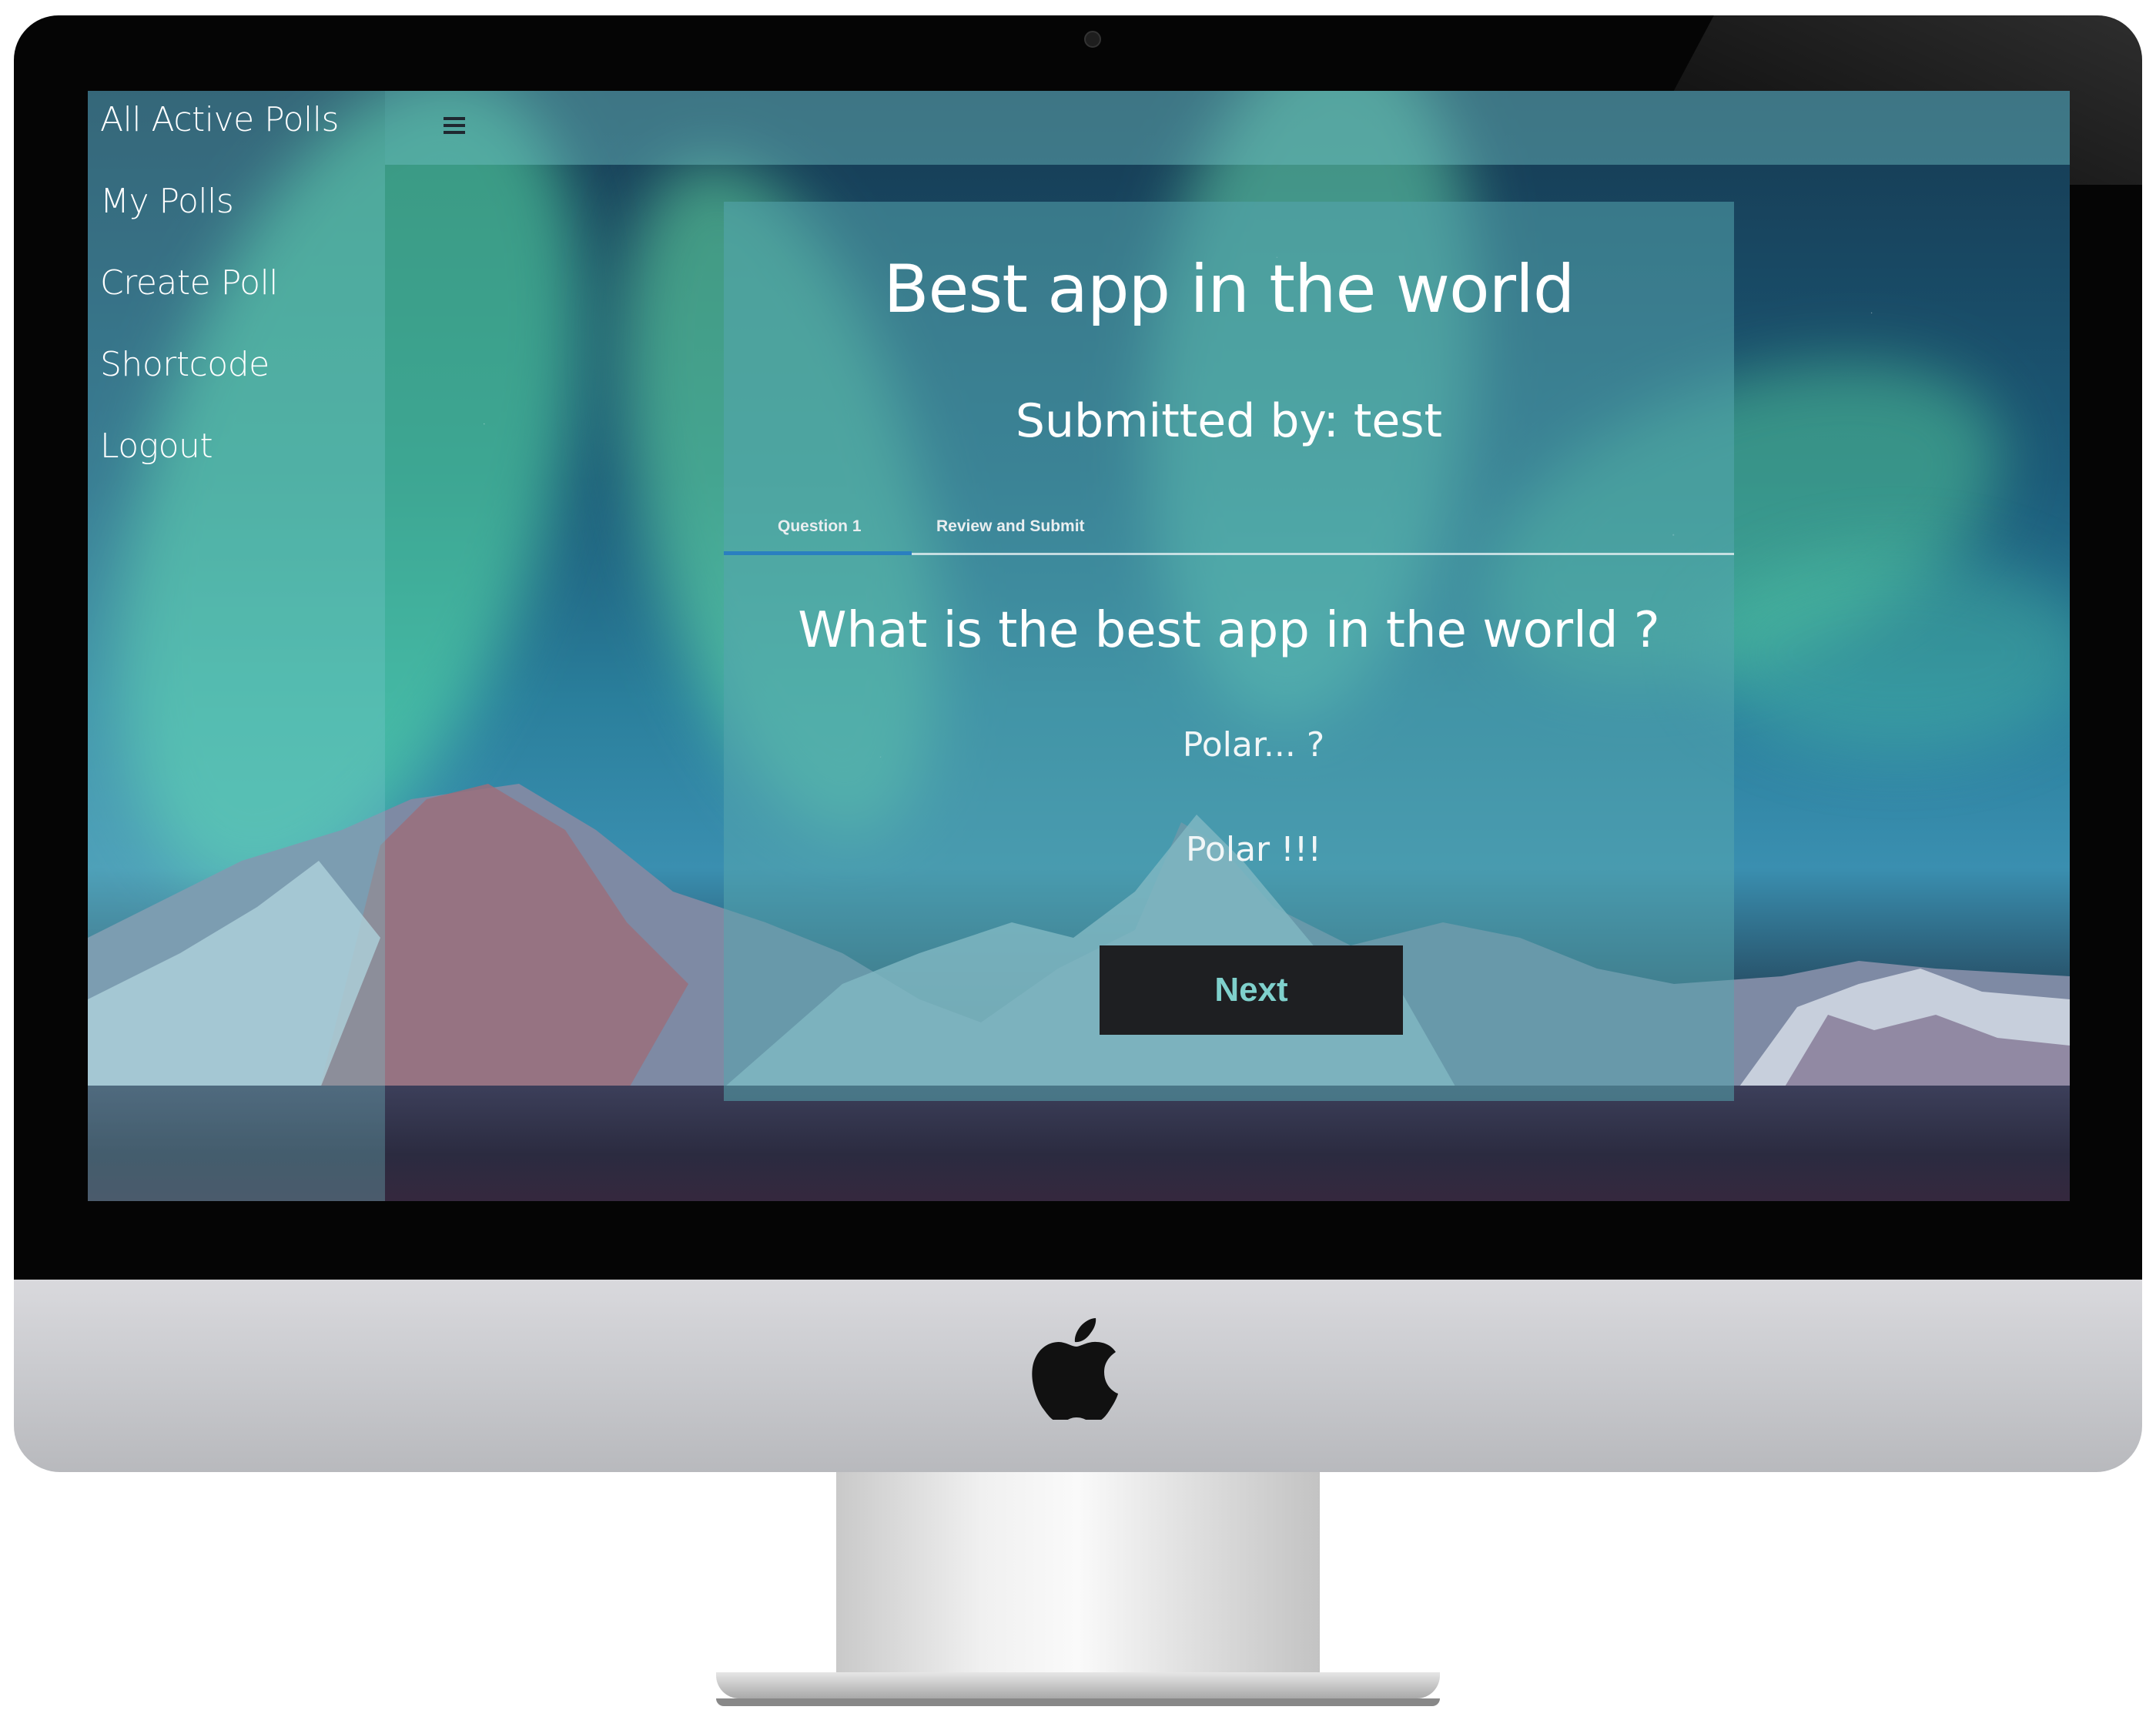  I want to click on monitor-stand, so click(1078, 1572).